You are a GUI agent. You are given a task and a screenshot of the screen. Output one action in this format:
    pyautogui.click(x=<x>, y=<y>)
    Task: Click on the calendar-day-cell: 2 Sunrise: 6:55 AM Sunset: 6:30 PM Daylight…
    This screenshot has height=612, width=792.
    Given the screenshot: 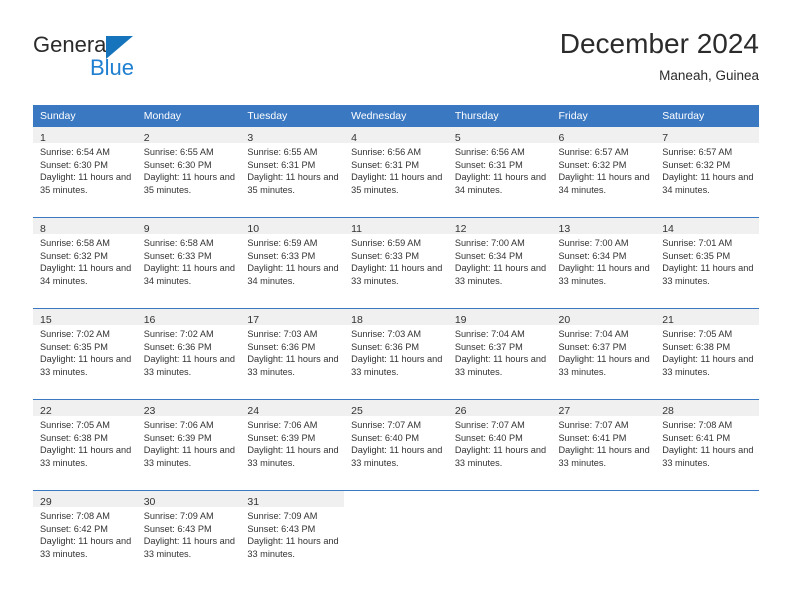 What is the action you would take?
    pyautogui.click(x=188, y=172)
    